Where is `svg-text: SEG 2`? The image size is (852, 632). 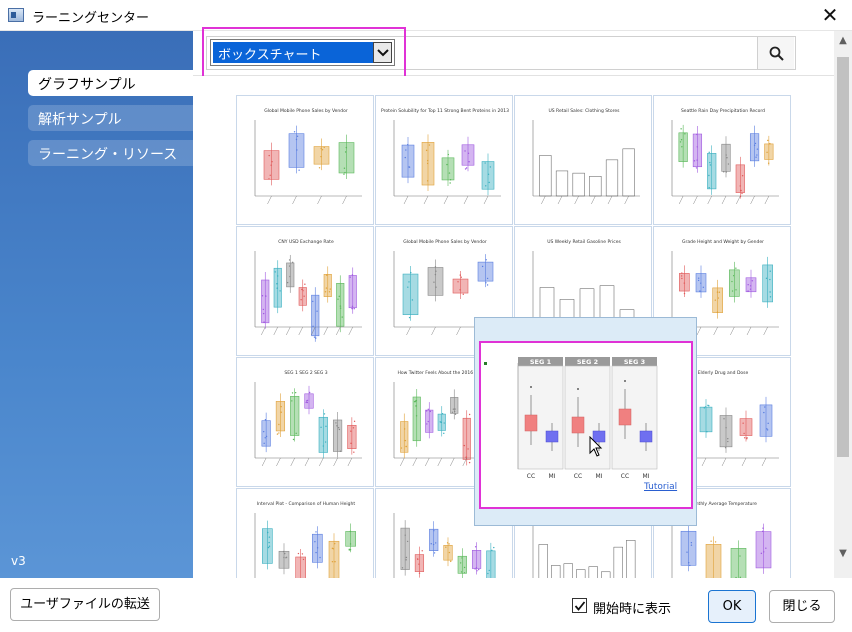 svg-text: SEG 2 is located at coordinates (587, 362).